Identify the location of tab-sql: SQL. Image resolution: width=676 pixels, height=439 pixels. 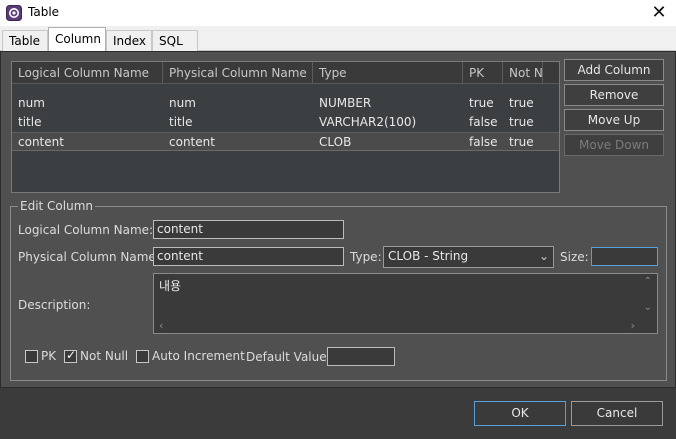
(175, 40).